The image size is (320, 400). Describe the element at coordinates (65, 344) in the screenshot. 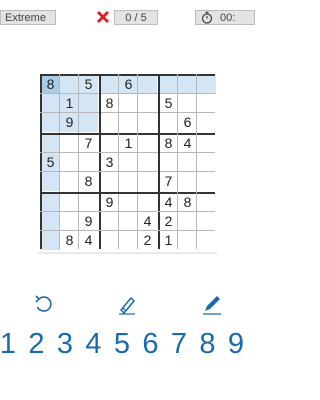

I see `number-button-3: 3` at that location.